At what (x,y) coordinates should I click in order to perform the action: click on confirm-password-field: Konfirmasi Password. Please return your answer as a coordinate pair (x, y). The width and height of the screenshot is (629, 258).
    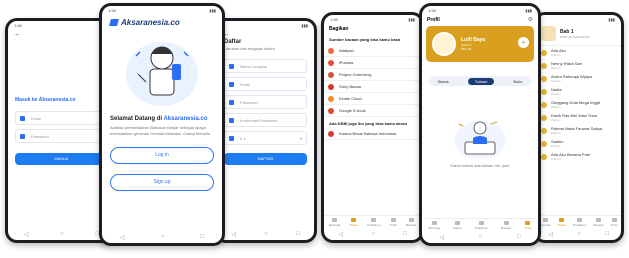
    Looking at the image, I should click on (265, 120).